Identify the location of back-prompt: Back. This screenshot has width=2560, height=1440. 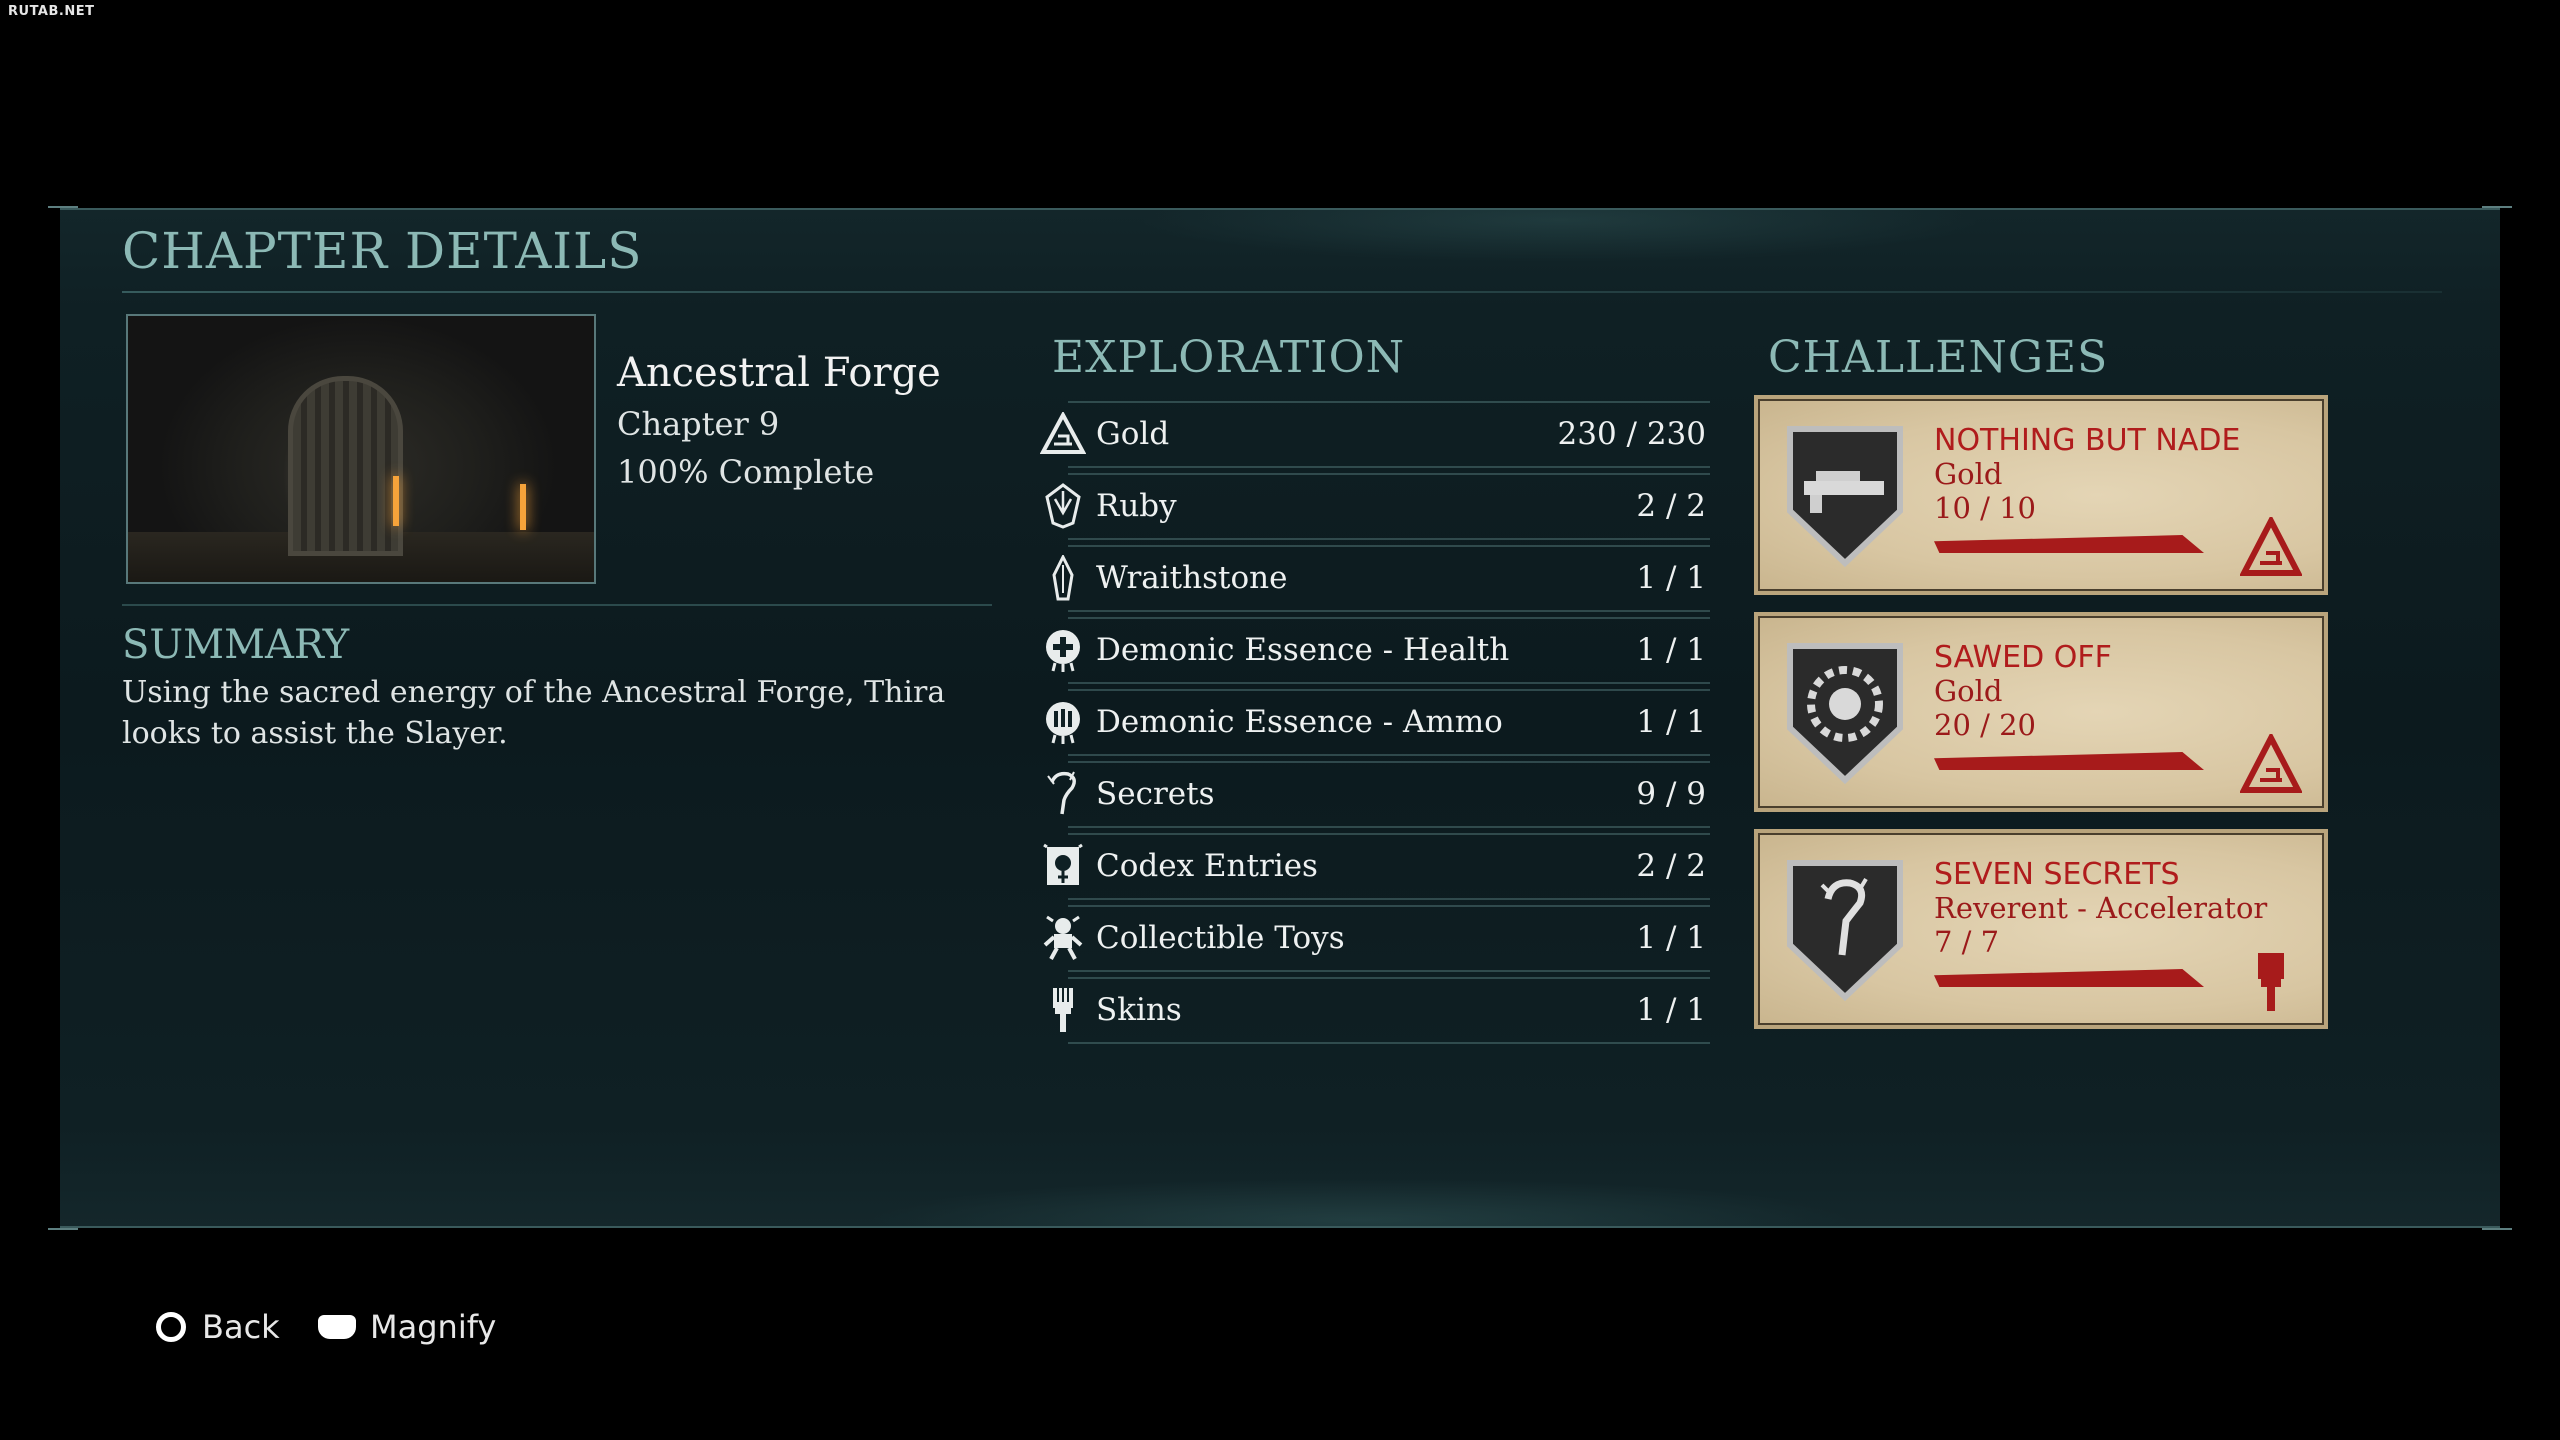
(218, 1327).